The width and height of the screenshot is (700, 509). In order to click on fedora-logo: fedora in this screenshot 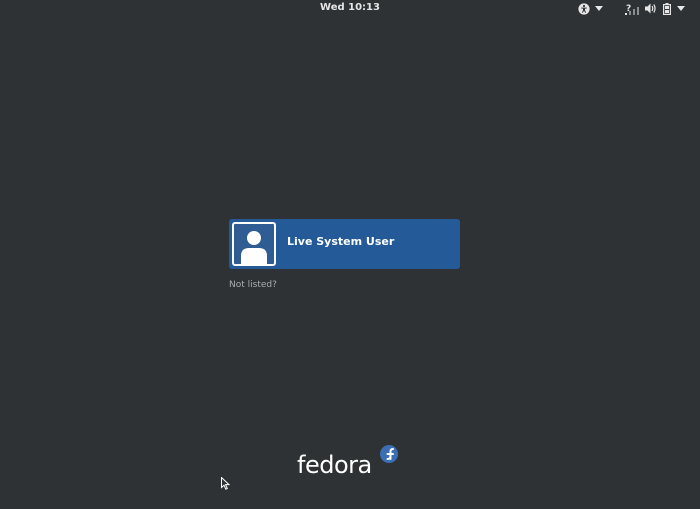, I will do `click(352, 462)`.